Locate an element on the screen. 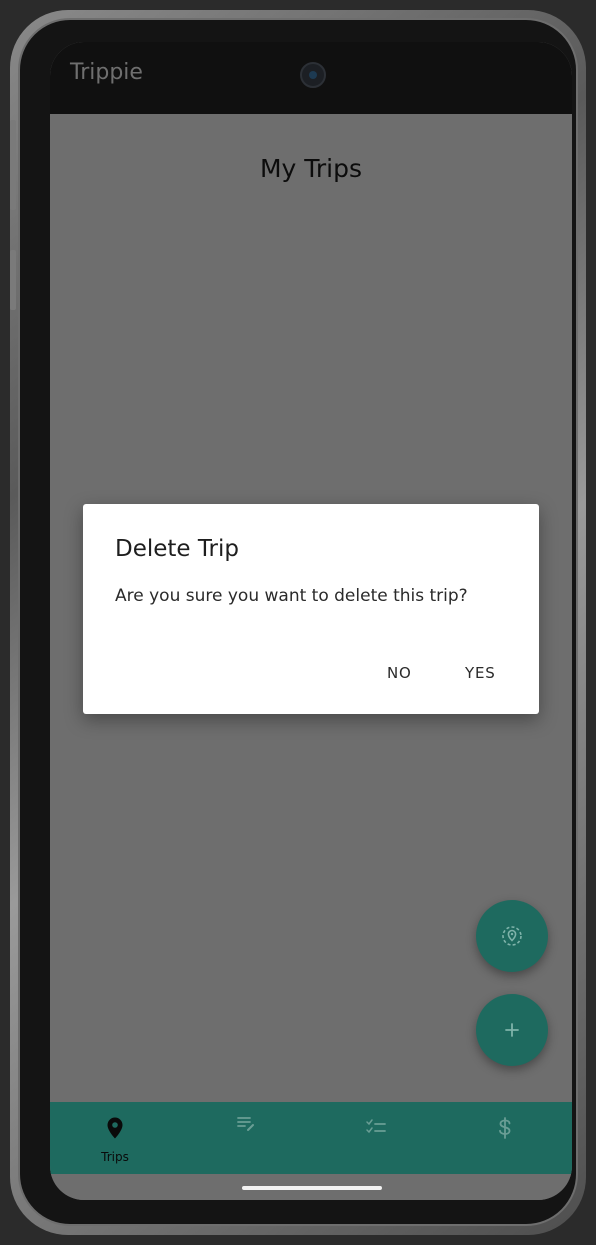 The image size is (596, 1245). add-trip-fab is located at coordinates (512, 1030).